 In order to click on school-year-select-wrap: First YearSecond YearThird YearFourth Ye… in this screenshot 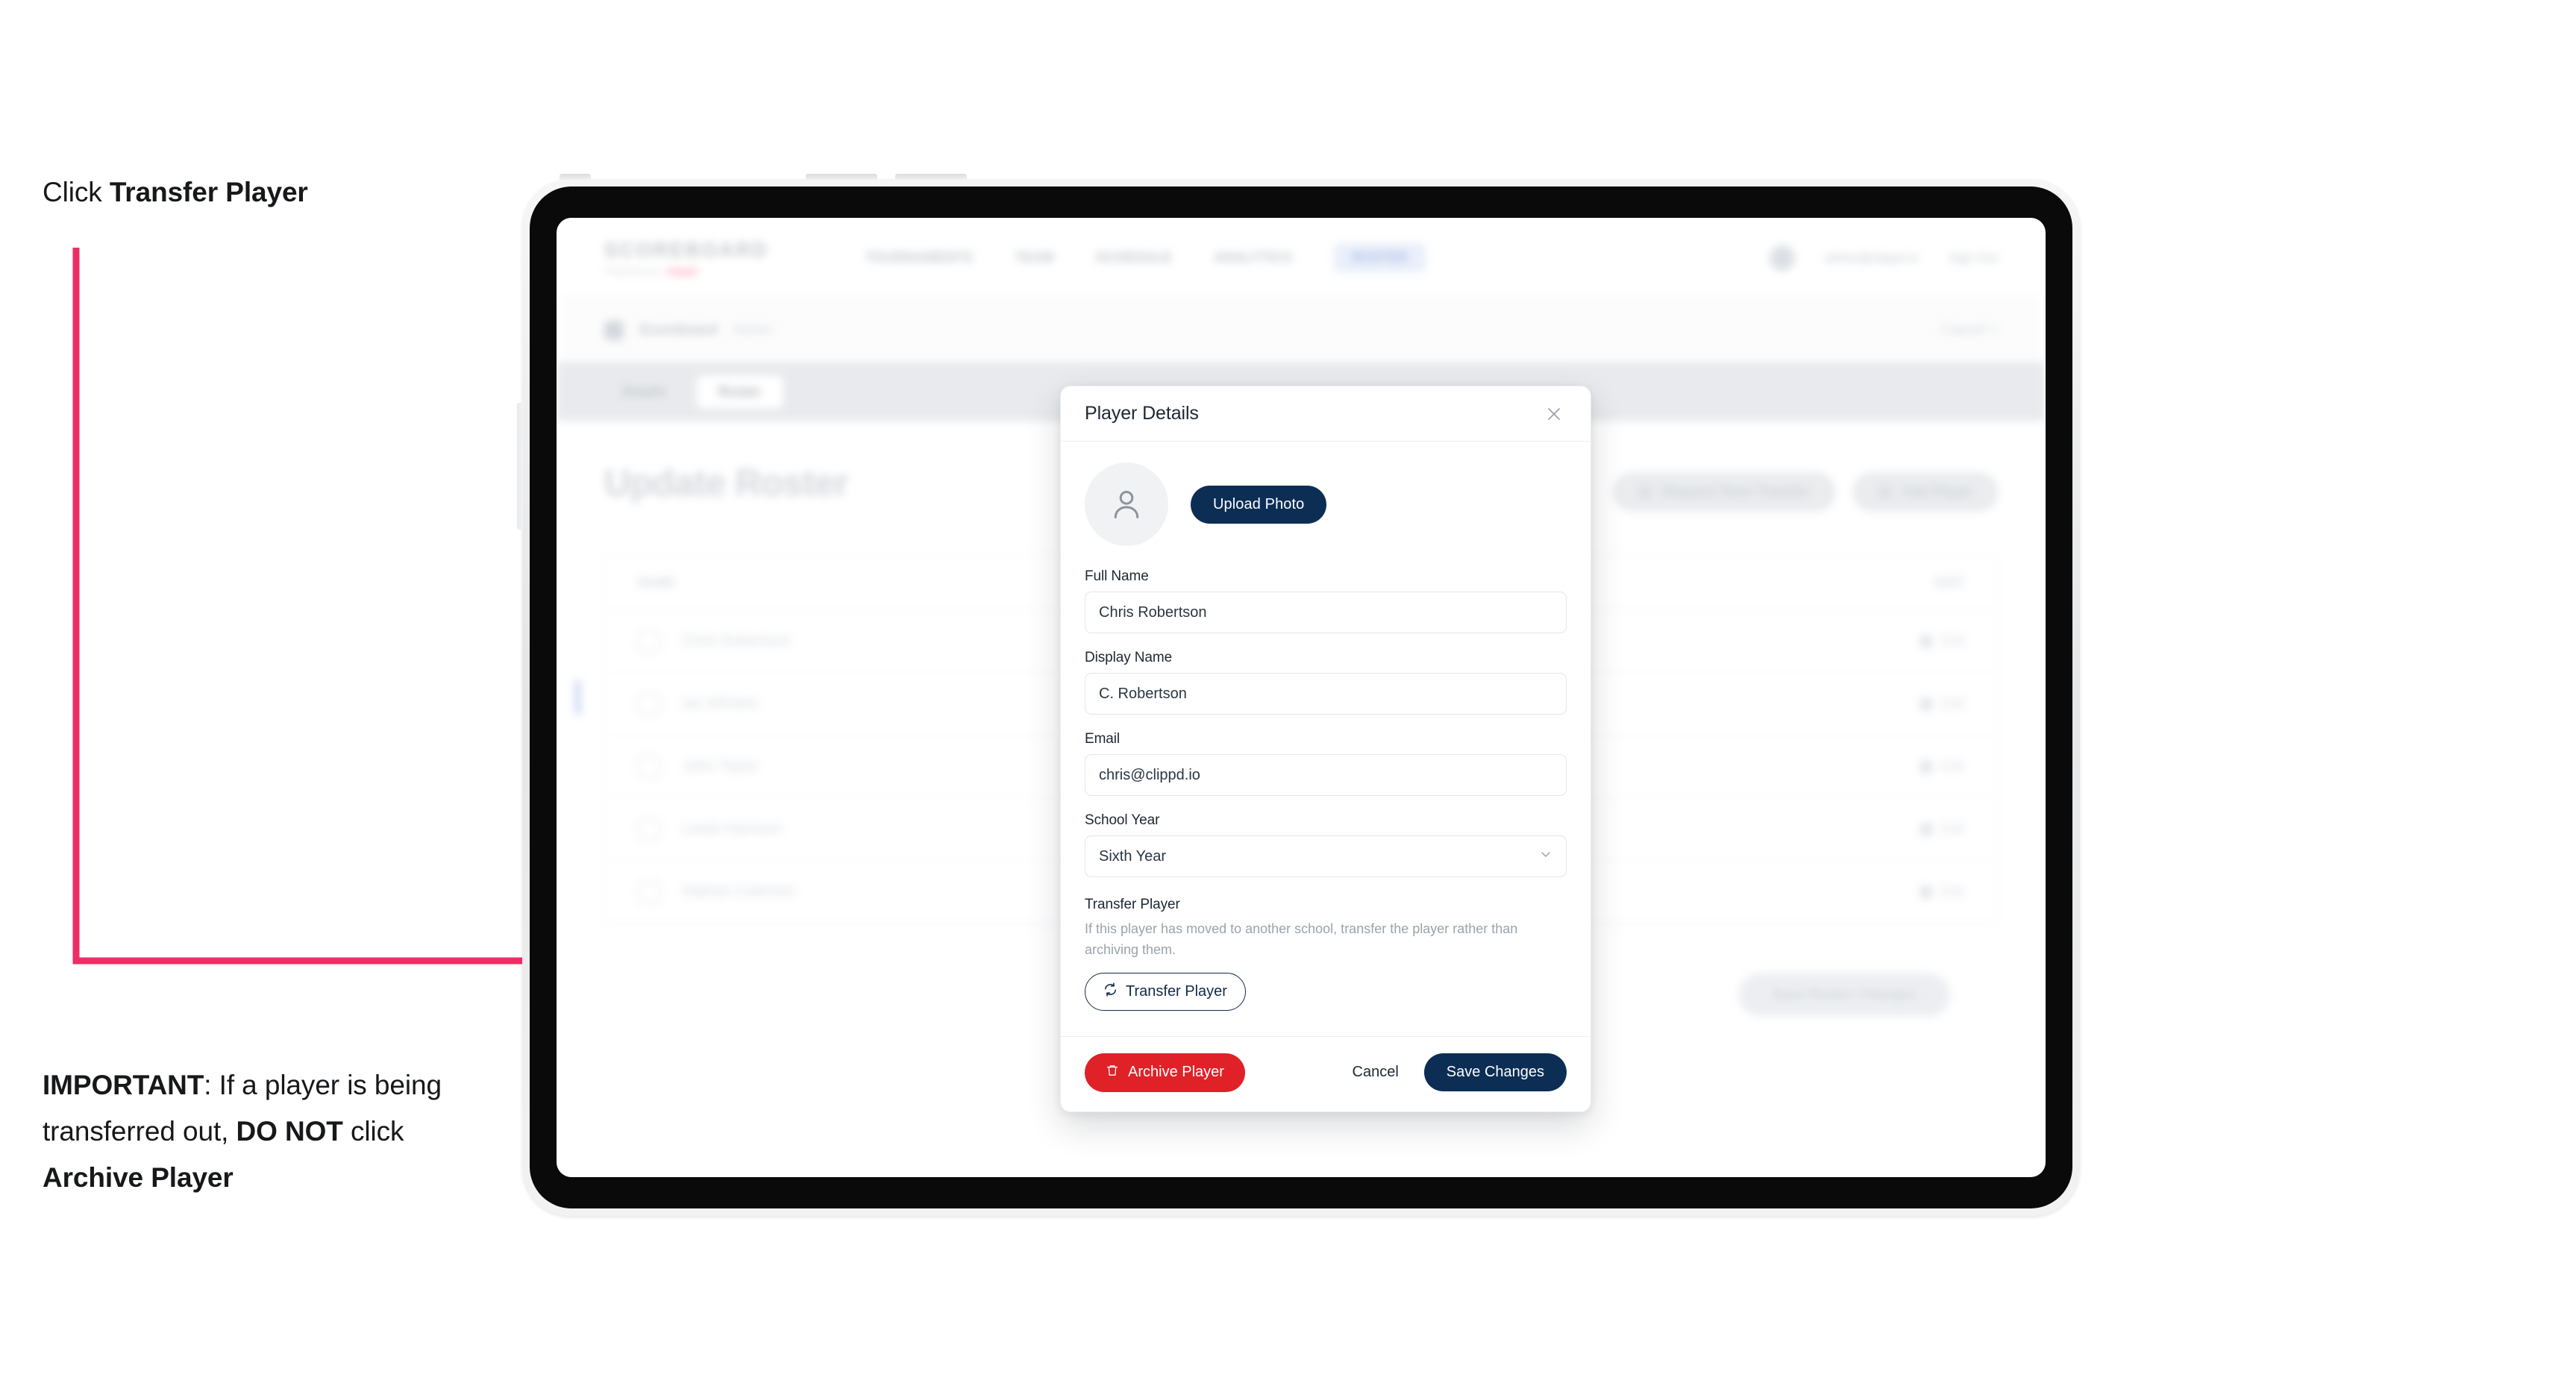, I will do `click(1326, 856)`.